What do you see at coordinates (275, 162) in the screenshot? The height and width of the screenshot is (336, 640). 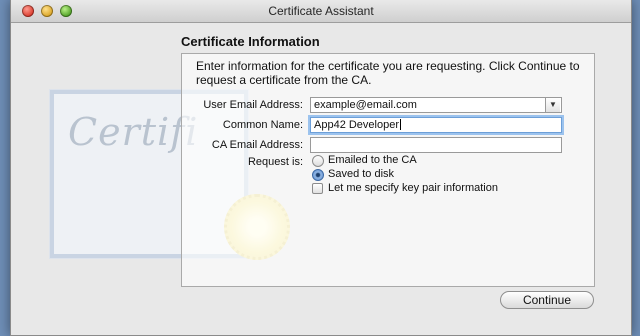 I see `request-is-label: Request is:` at bounding box center [275, 162].